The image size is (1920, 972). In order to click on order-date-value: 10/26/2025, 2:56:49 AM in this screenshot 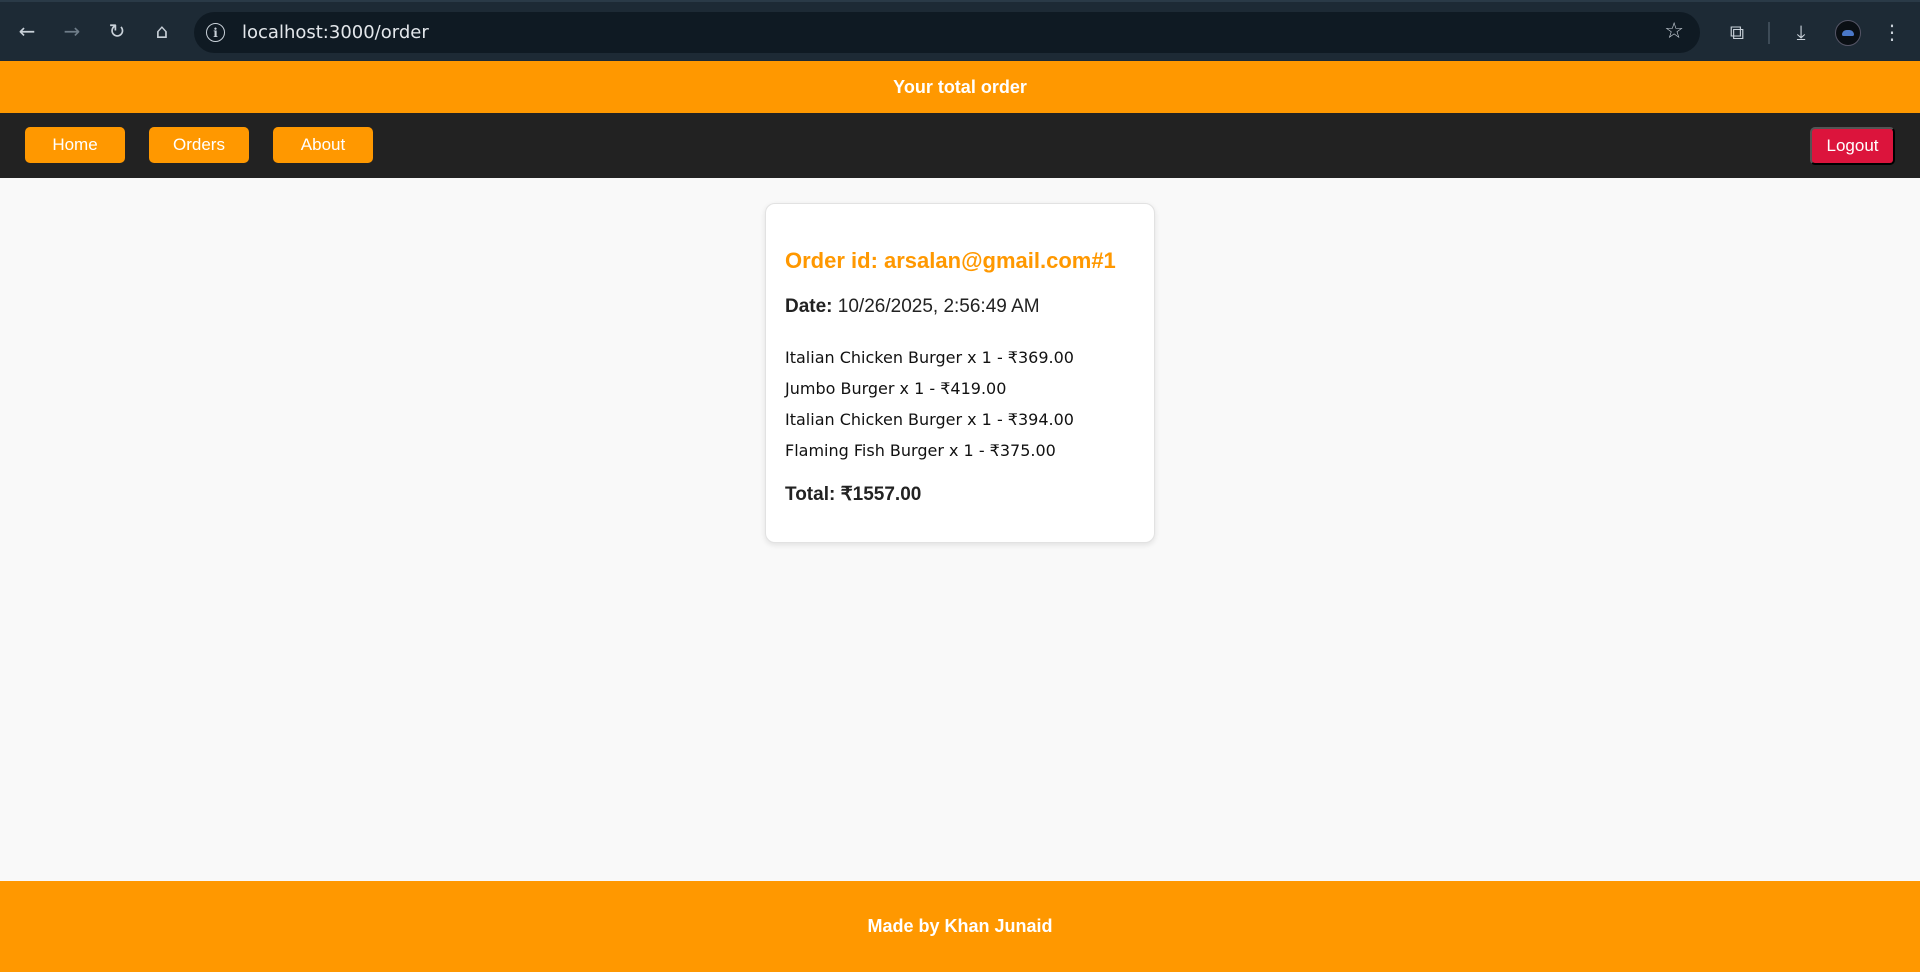, I will do `click(938, 306)`.